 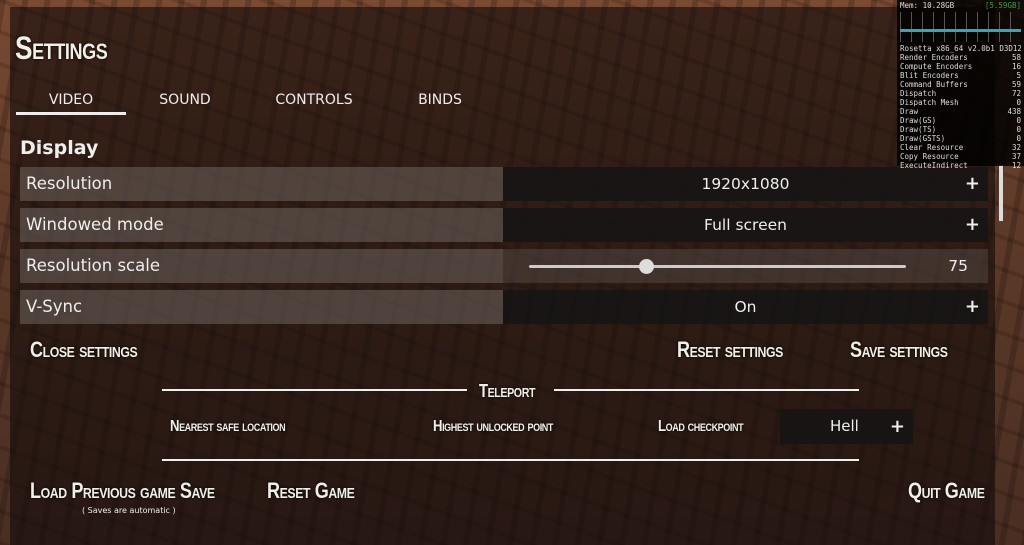 I want to click on perf-stat-row: Draw 438, so click(x=960, y=111).